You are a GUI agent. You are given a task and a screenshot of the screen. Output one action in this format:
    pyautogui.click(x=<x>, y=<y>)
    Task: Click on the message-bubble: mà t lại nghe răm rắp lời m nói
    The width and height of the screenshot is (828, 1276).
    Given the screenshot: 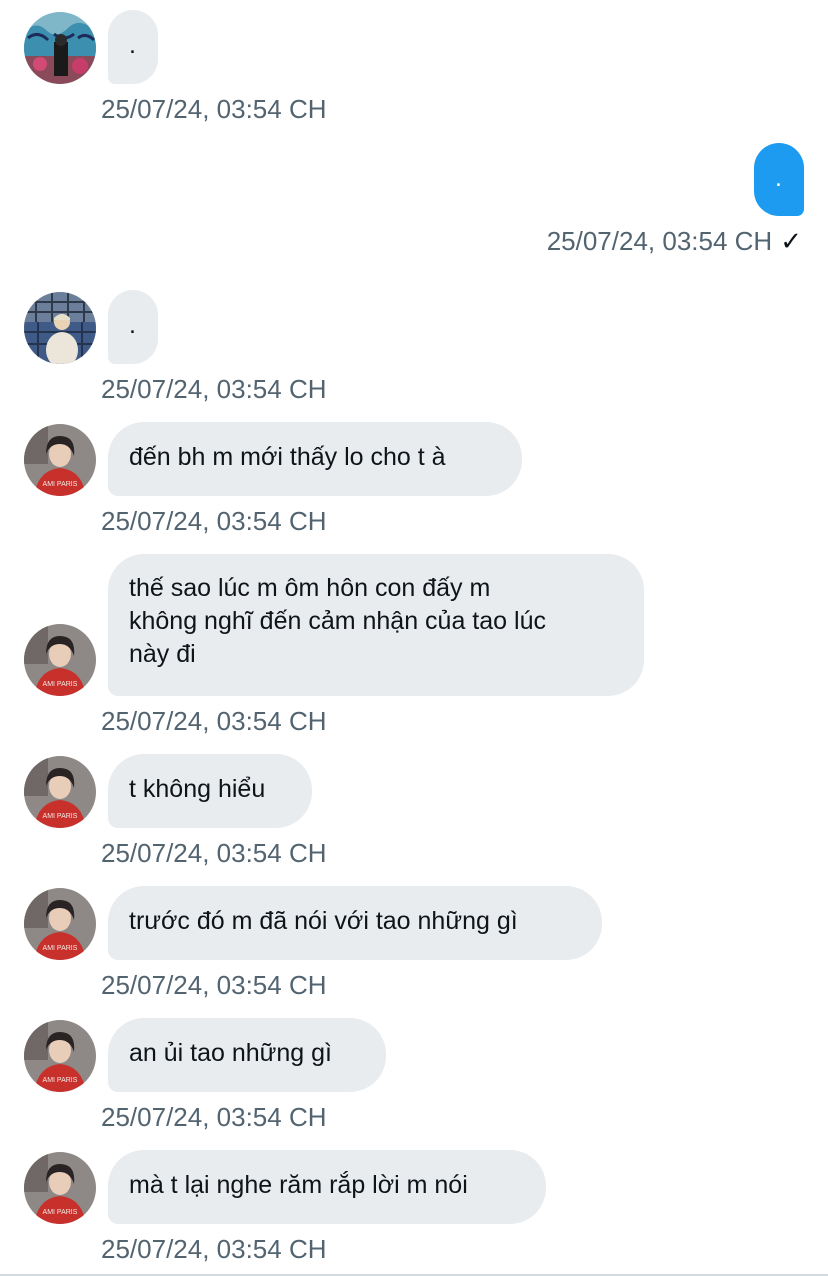 What is the action you would take?
    pyautogui.click(x=327, y=1187)
    